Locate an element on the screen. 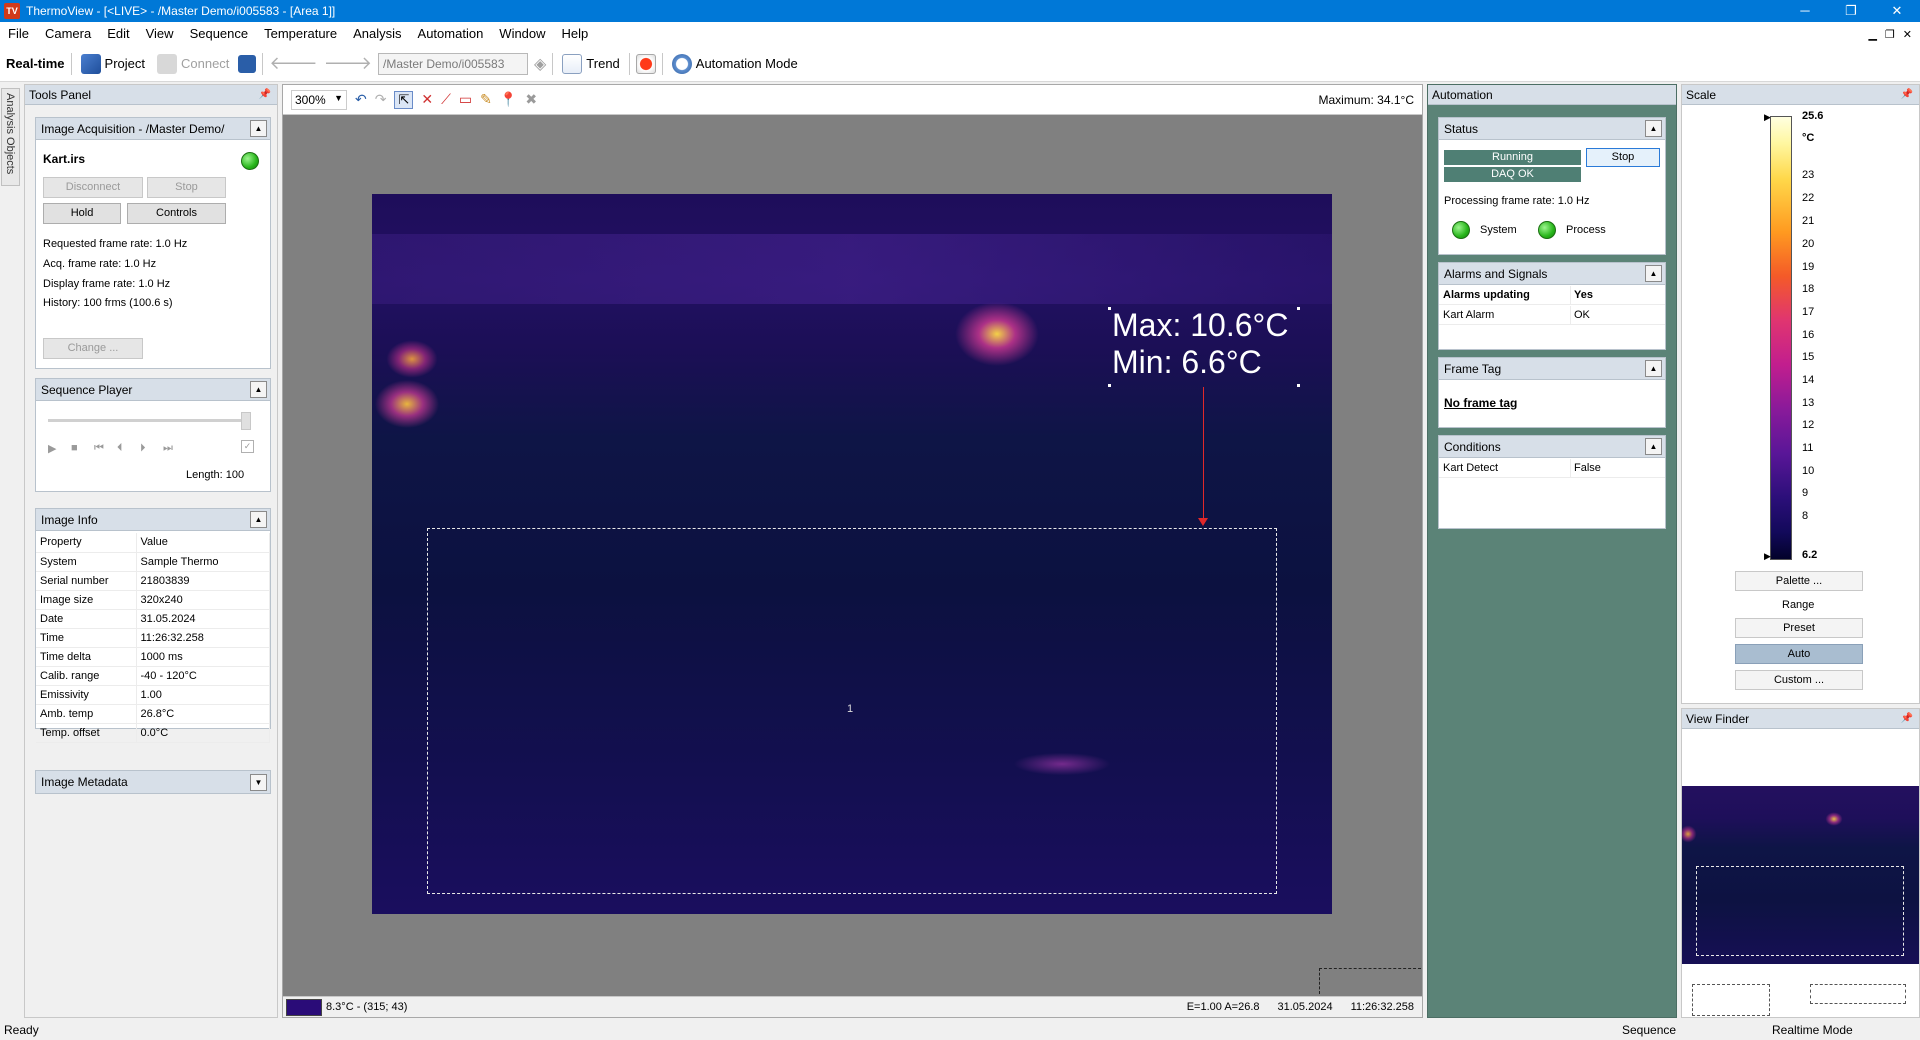 The image size is (1920, 1040). menu-window: Window is located at coordinates (522, 34).